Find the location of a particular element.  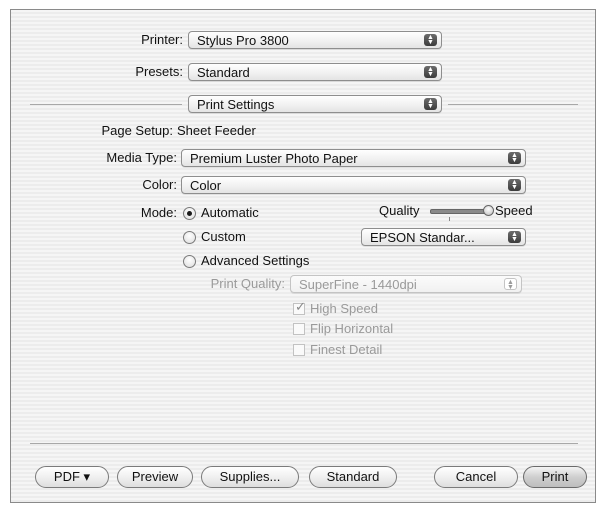

mode-advanced-radio is located at coordinates (189, 261).